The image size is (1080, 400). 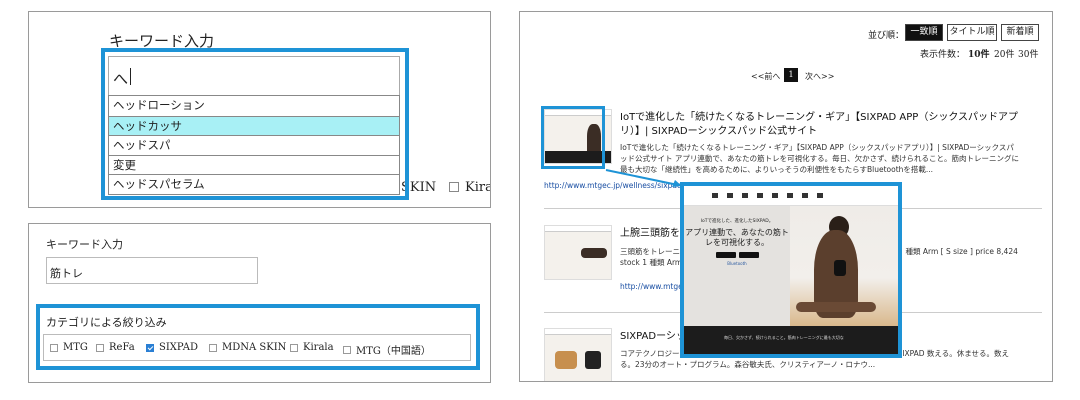 I want to click on category-label-partial: Kiral, so click(x=477, y=187).